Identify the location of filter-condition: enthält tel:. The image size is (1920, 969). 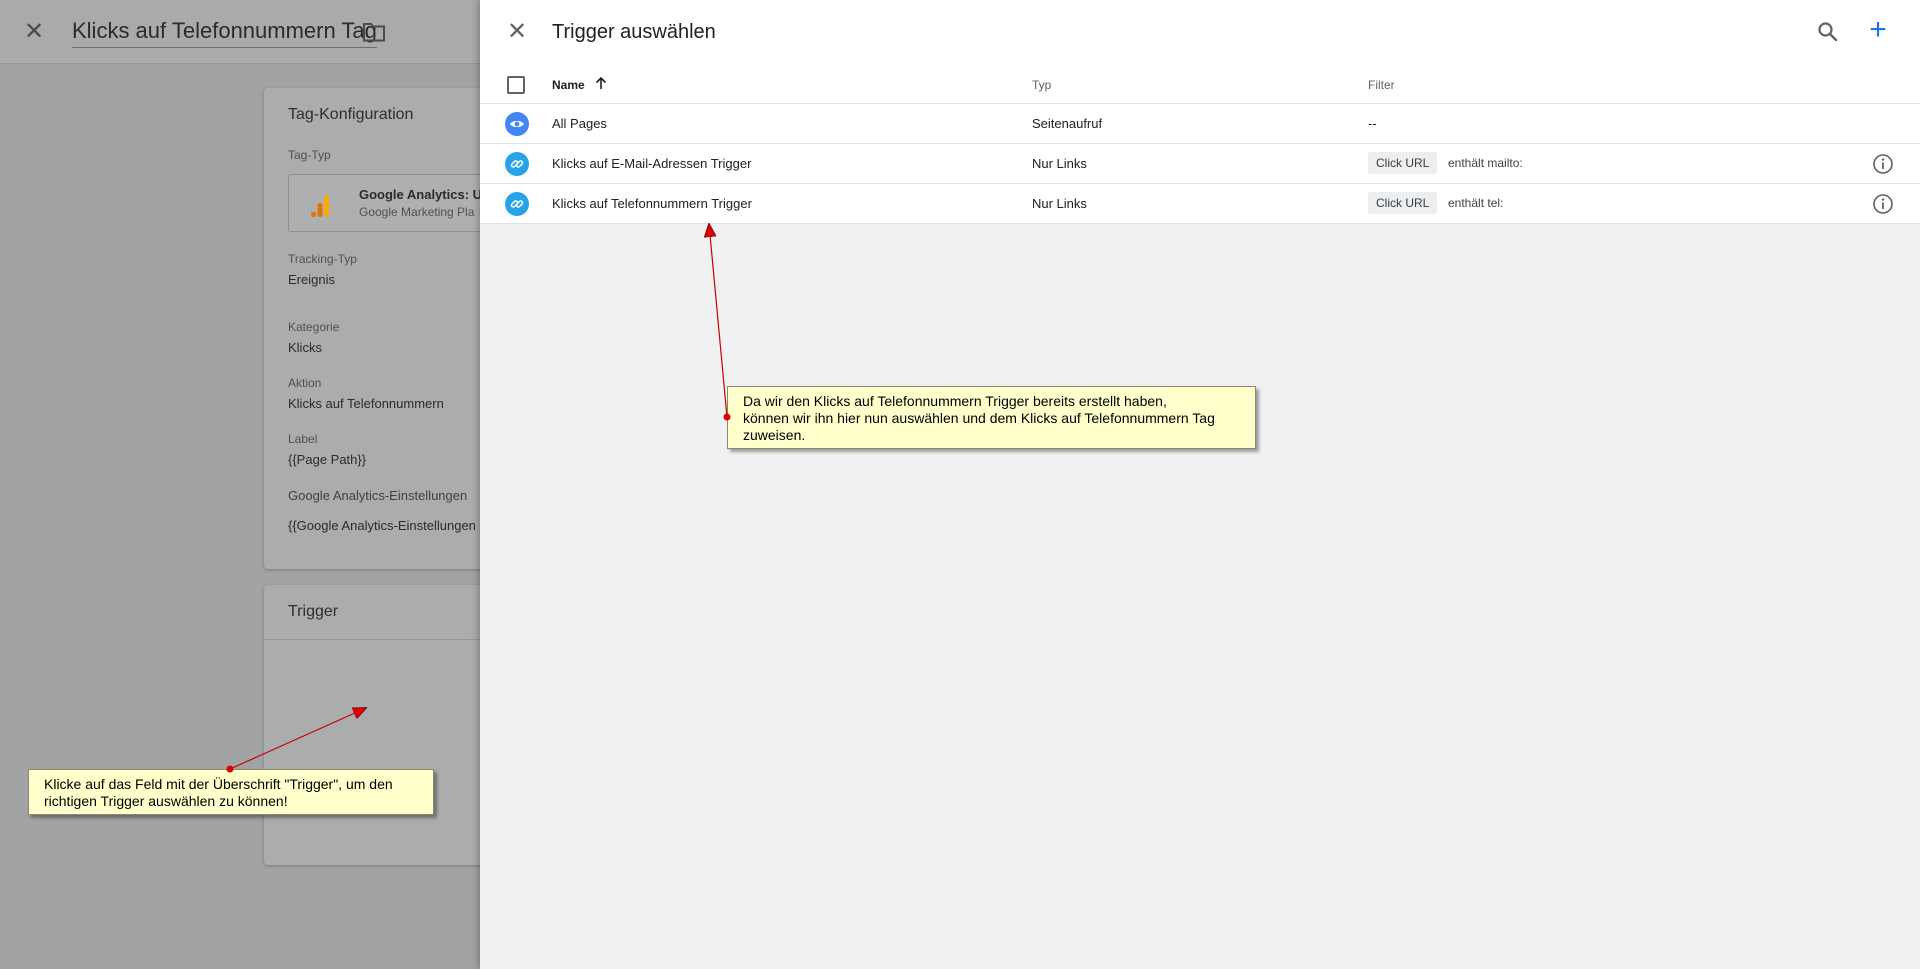
(1476, 203).